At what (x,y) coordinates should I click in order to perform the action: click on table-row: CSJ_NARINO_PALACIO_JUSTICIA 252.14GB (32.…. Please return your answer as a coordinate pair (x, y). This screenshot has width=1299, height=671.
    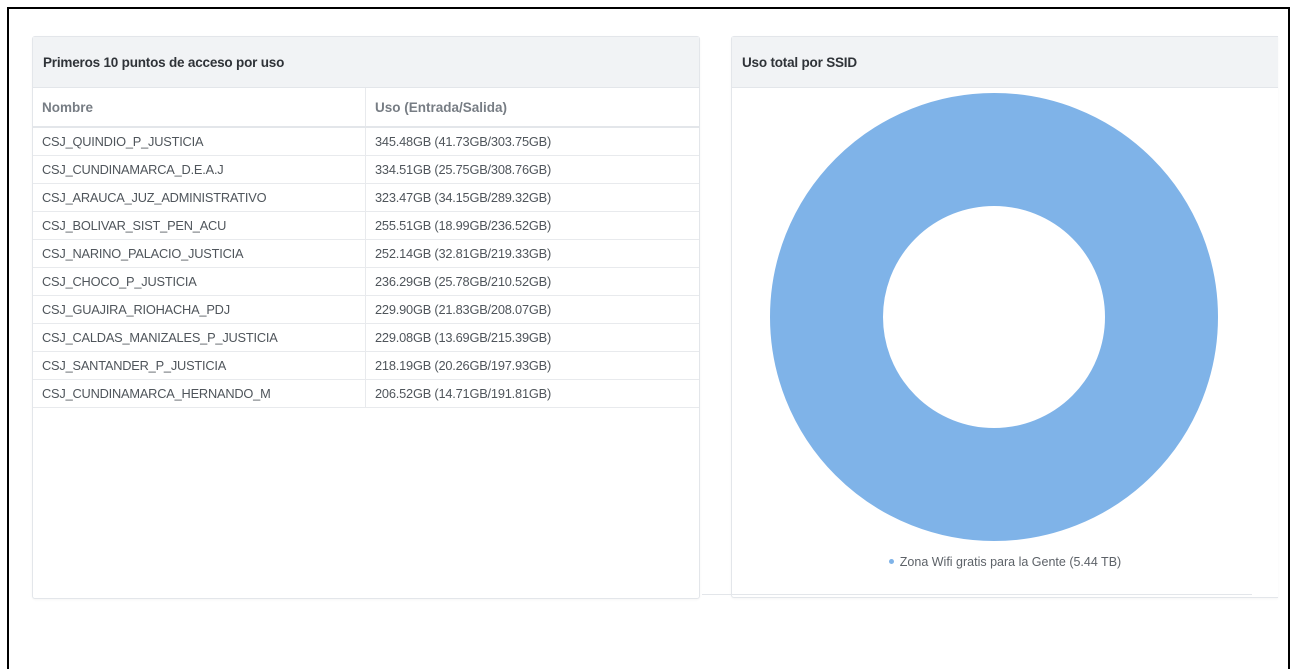
    Looking at the image, I should click on (366, 253).